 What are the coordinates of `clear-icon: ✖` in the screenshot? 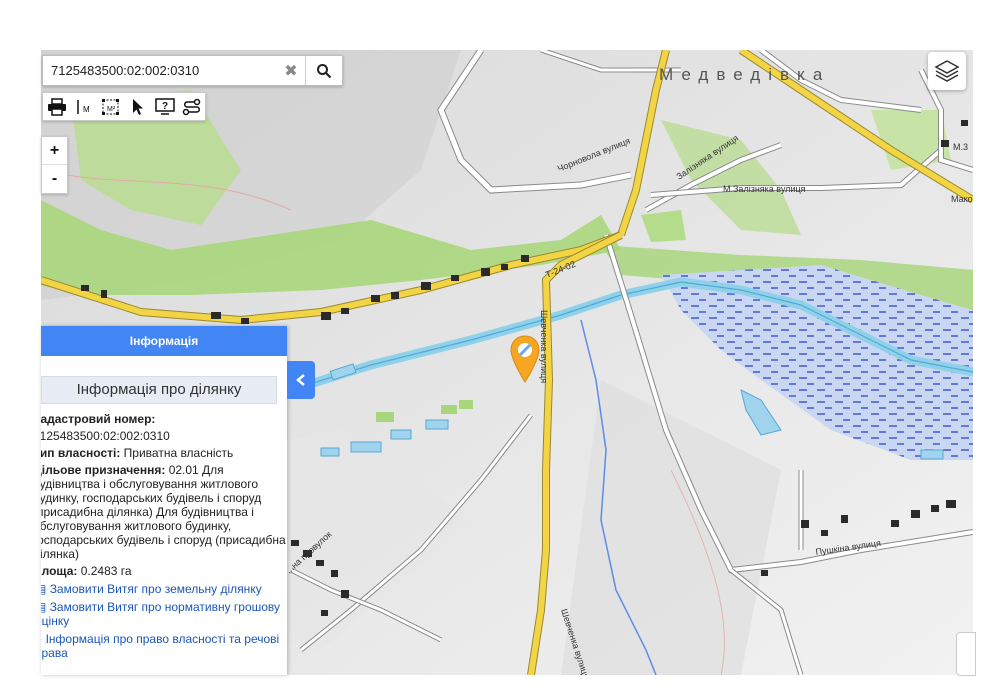 It's located at (291, 71).